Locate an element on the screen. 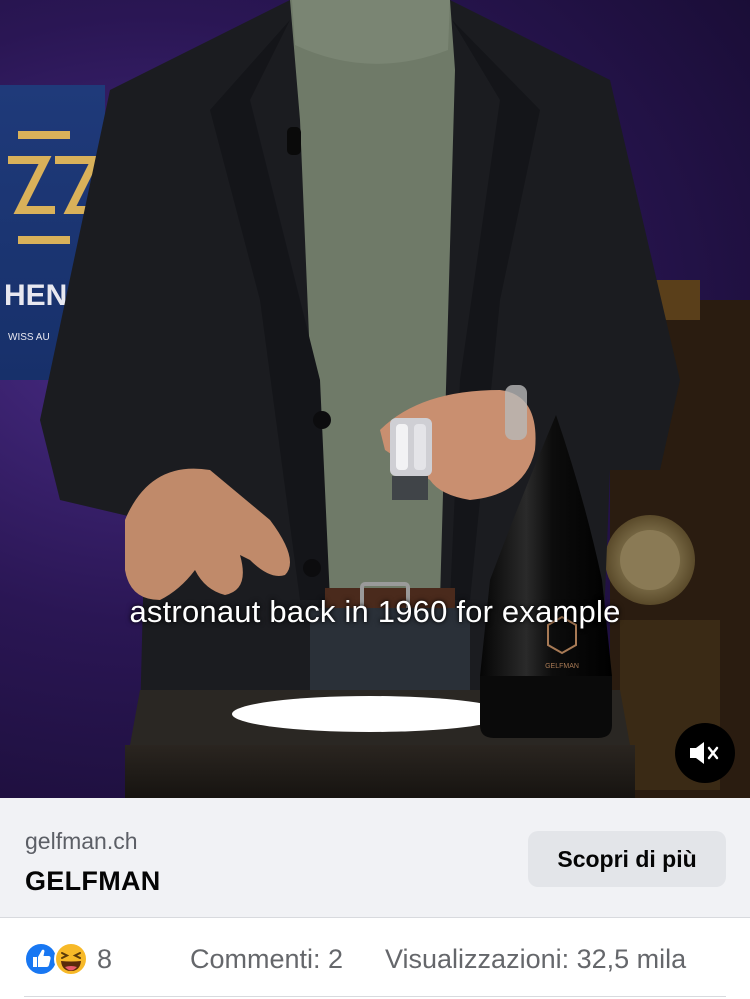 The image size is (750, 999). svg-text: HEN is located at coordinates (35, 295).